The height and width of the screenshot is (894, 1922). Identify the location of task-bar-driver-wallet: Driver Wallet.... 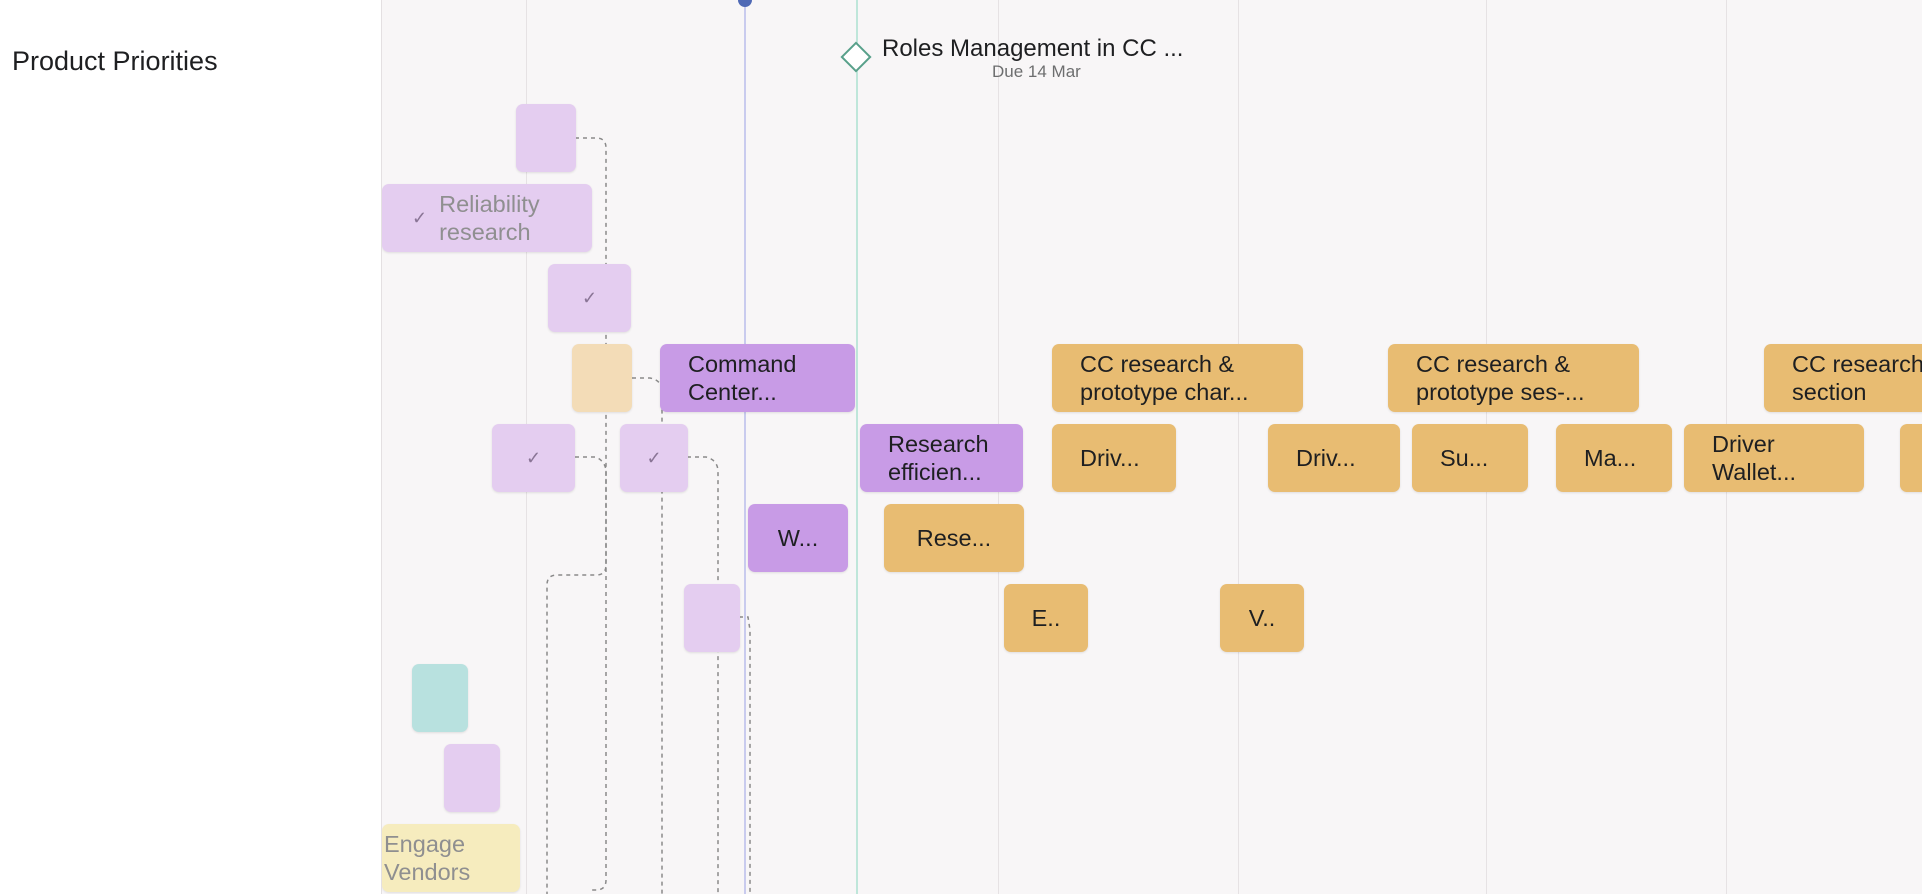
(1774, 458).